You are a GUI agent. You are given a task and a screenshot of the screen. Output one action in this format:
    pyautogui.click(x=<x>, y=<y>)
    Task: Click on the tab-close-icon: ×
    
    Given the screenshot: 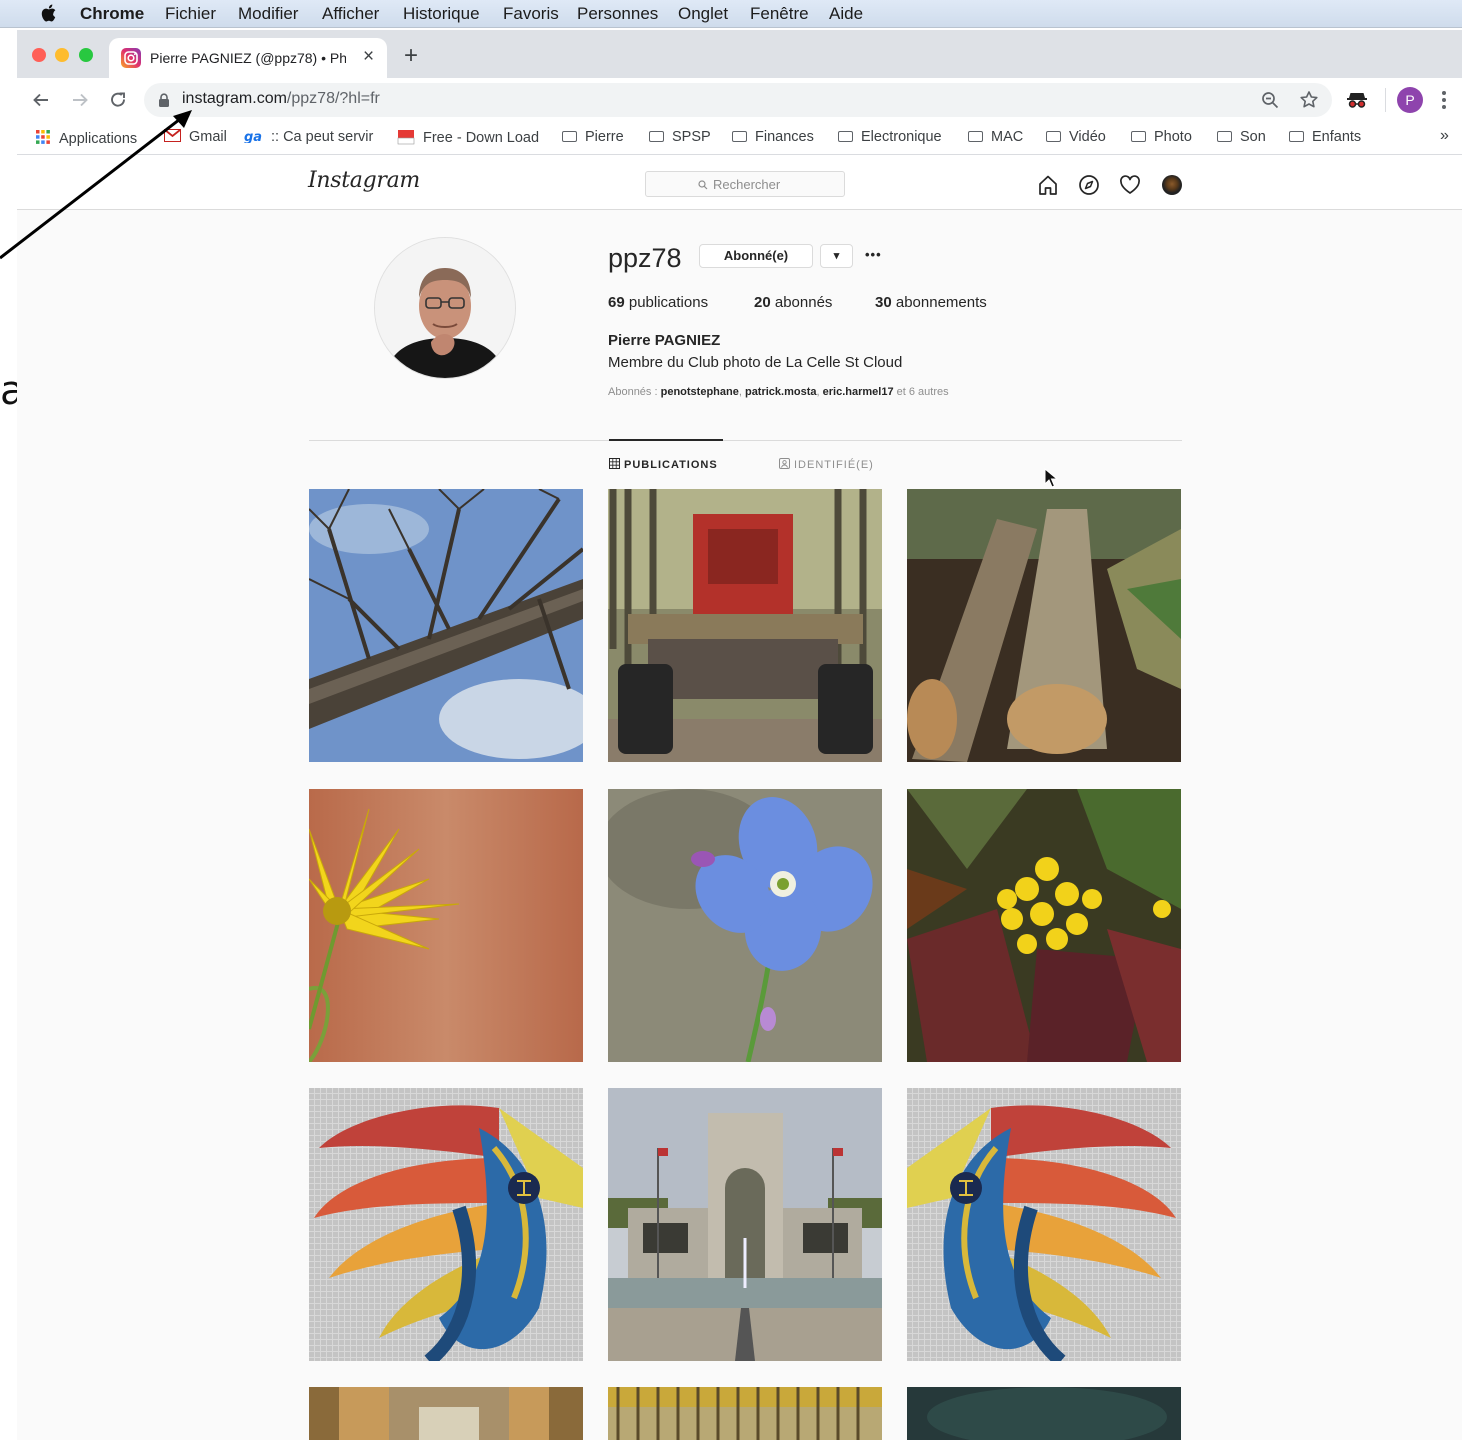 What is the action you would take?
    pyautogui.click(x=368, y=57)
    